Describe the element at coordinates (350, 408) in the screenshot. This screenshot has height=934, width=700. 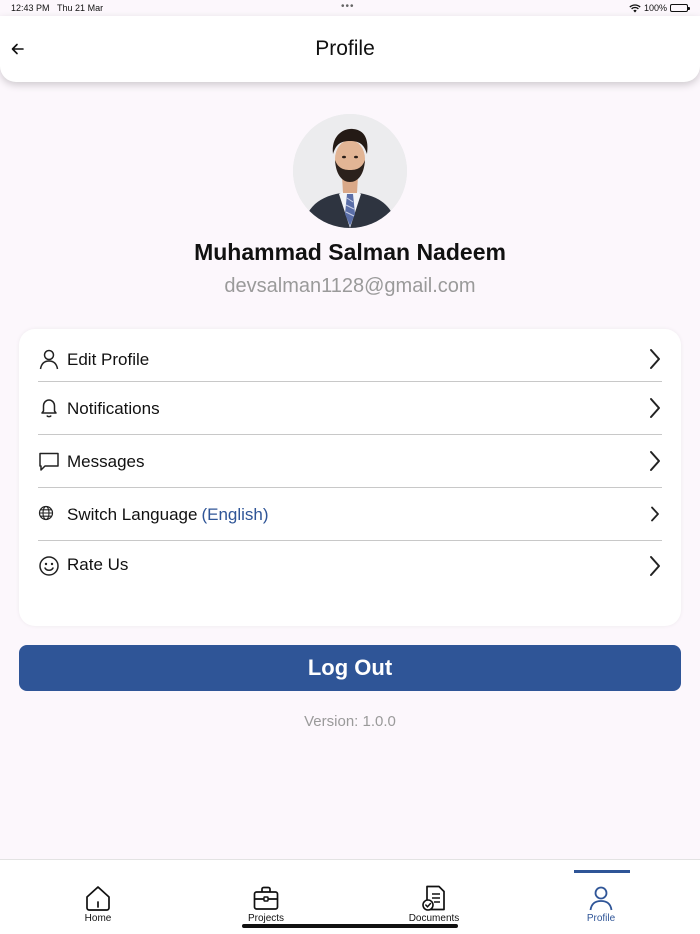
I see `menu-item-notifications: Notifications` at that location.